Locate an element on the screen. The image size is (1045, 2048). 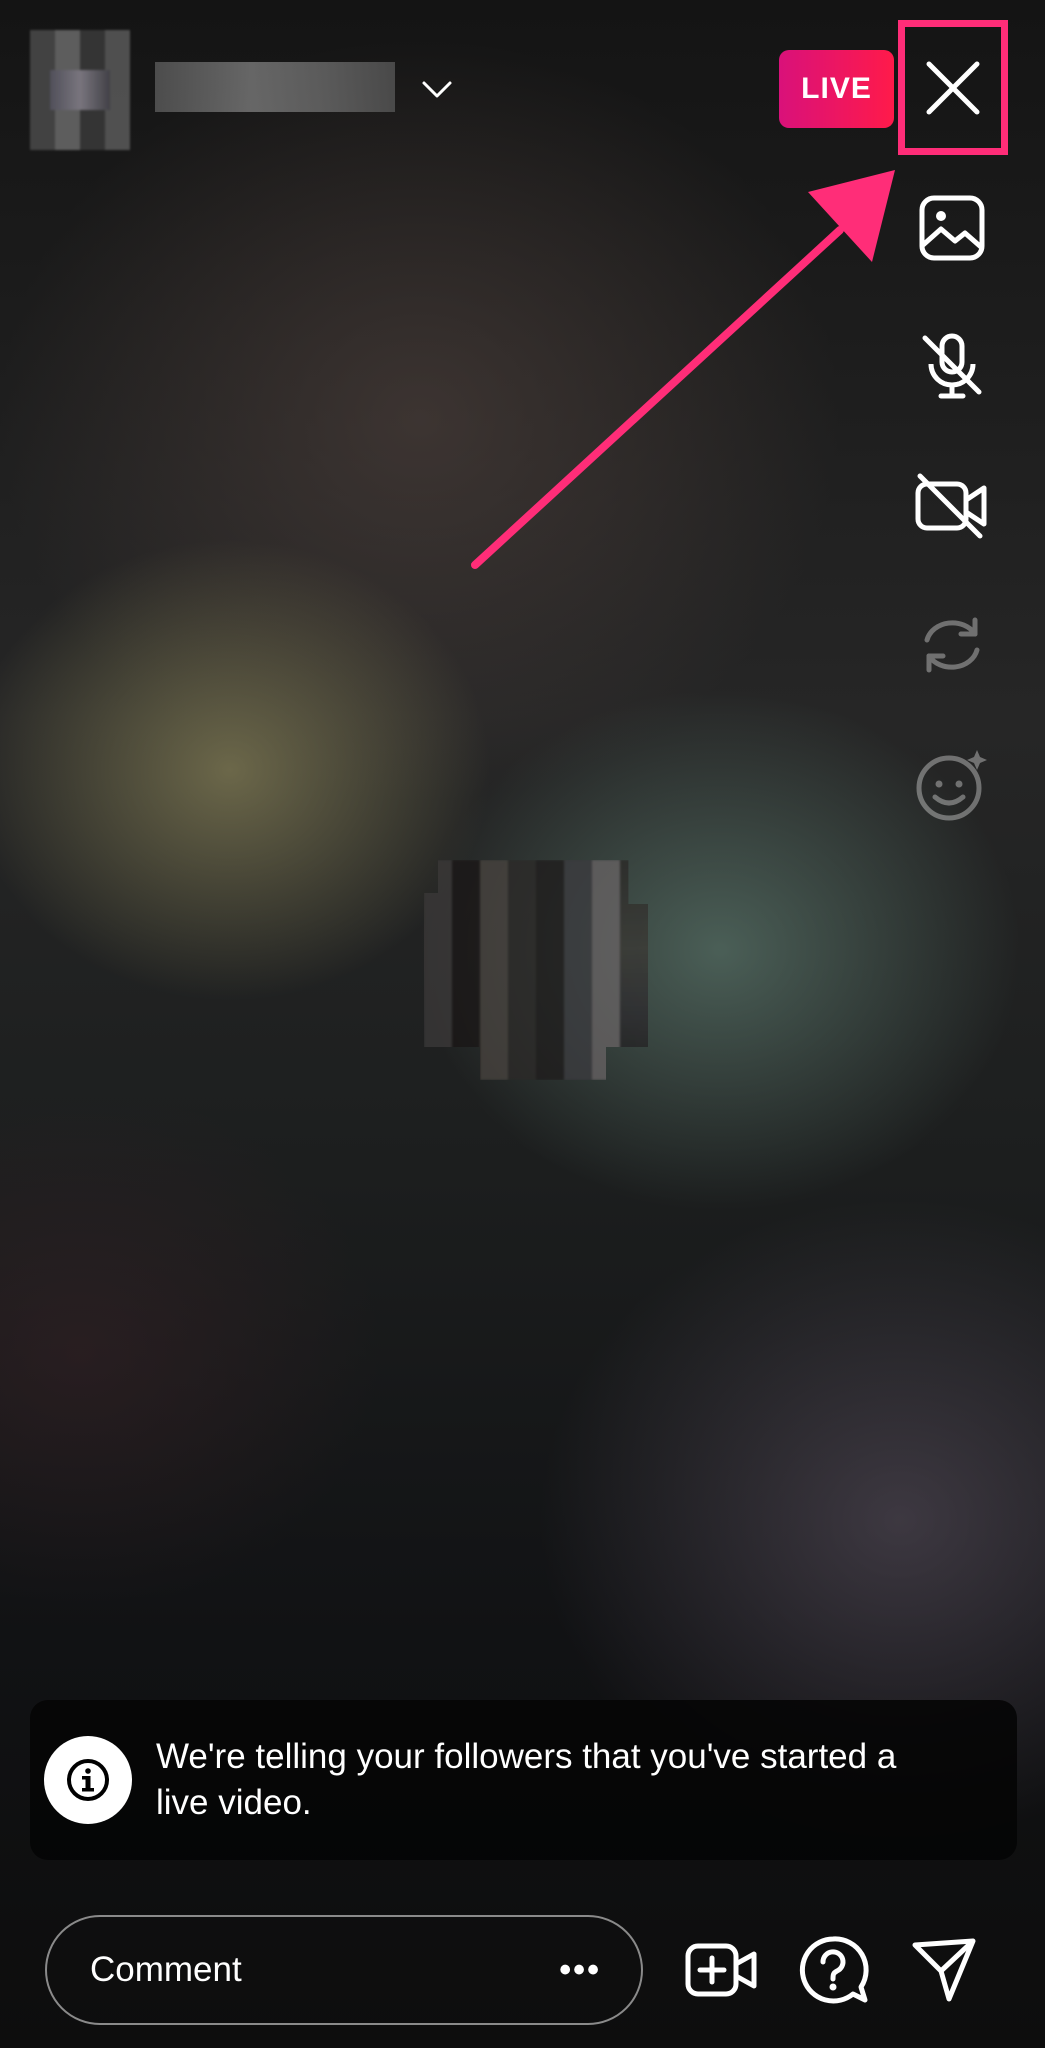
image-icon is located at coordinates (952, 228).